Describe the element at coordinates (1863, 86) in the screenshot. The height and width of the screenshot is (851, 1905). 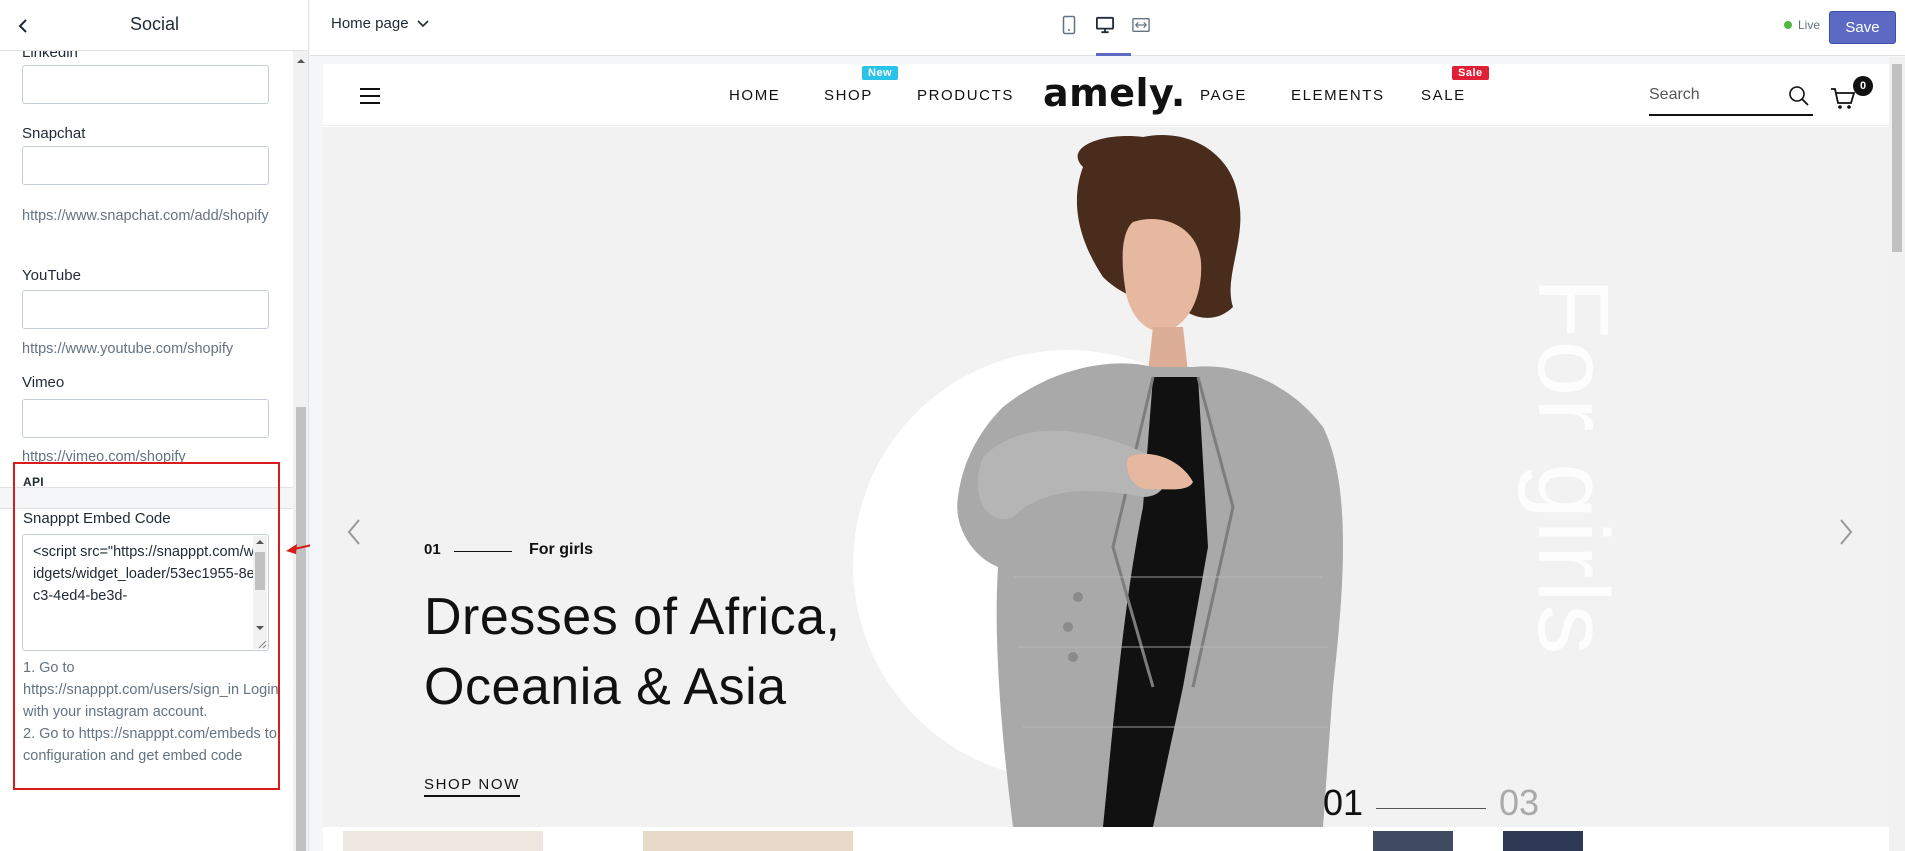
I see `cart-count-badge: 0` at that location.